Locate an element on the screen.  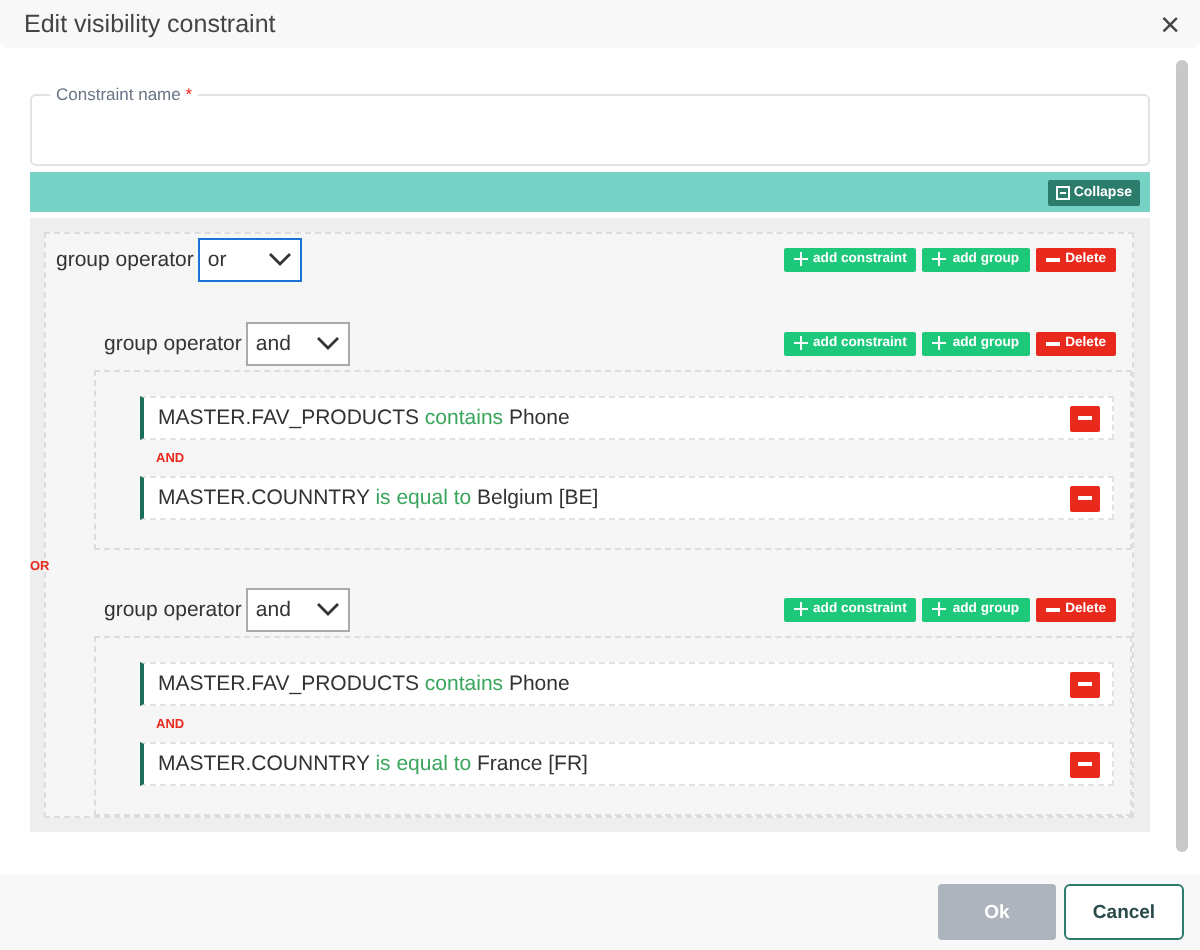
cancel-button: Cancel is located at coordinates (1124, 912).